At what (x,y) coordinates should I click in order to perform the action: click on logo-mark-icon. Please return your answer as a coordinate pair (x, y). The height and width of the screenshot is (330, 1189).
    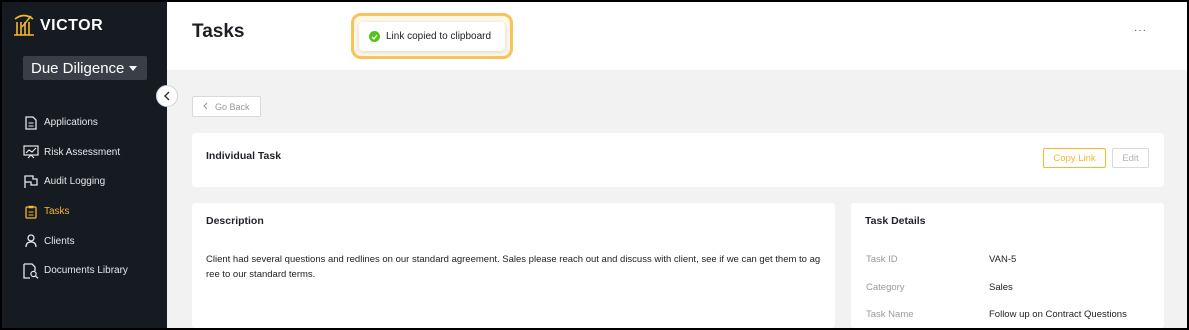
    Looking at the image, I should click on (24, 25).